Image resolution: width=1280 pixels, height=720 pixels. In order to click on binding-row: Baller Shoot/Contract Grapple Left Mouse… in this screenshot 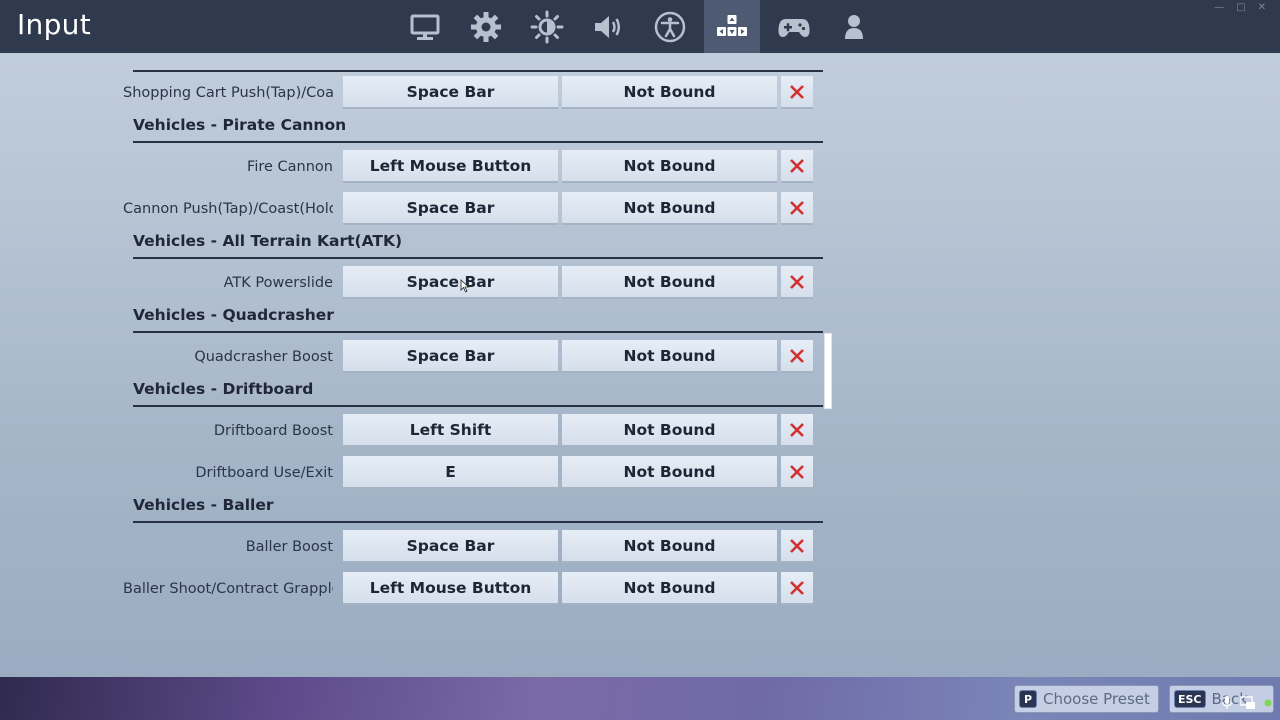, I will do `click(640, 589)`.